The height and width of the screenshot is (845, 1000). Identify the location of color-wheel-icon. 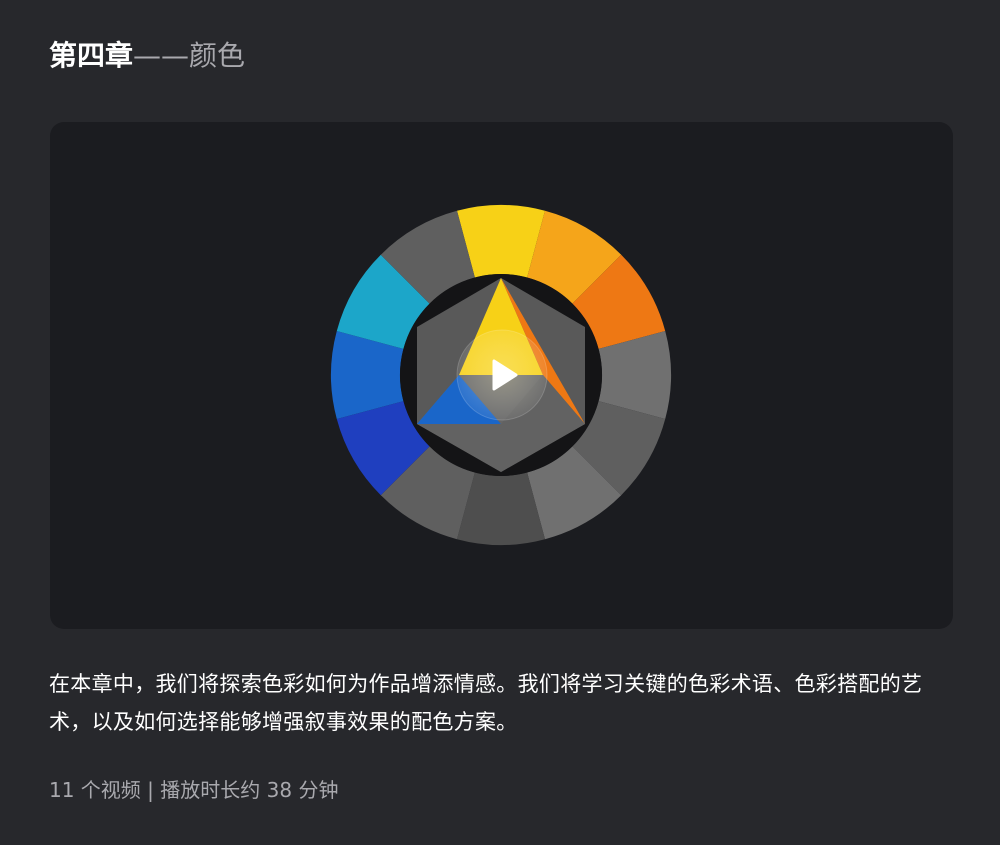
(501, 375).